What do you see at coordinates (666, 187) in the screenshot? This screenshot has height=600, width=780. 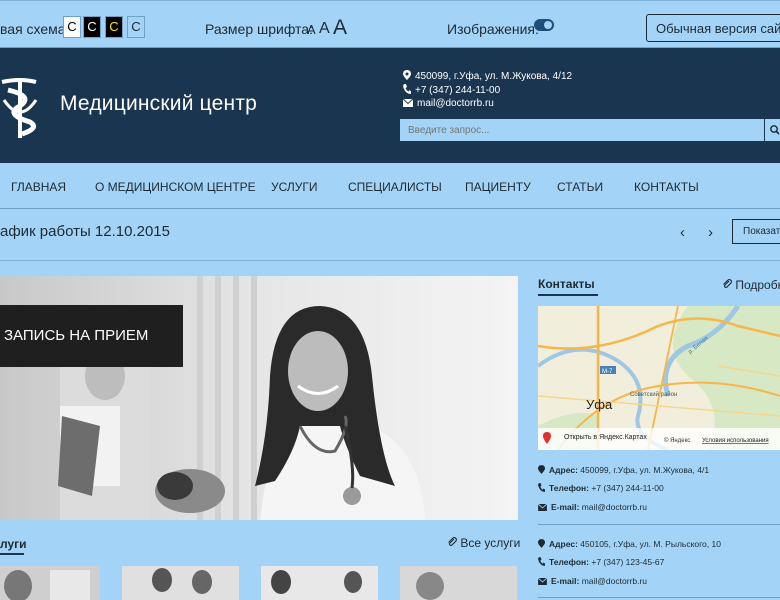 I see `nav-item-contacts: КОНТАКТЫ` at bounding box center [666, 187].